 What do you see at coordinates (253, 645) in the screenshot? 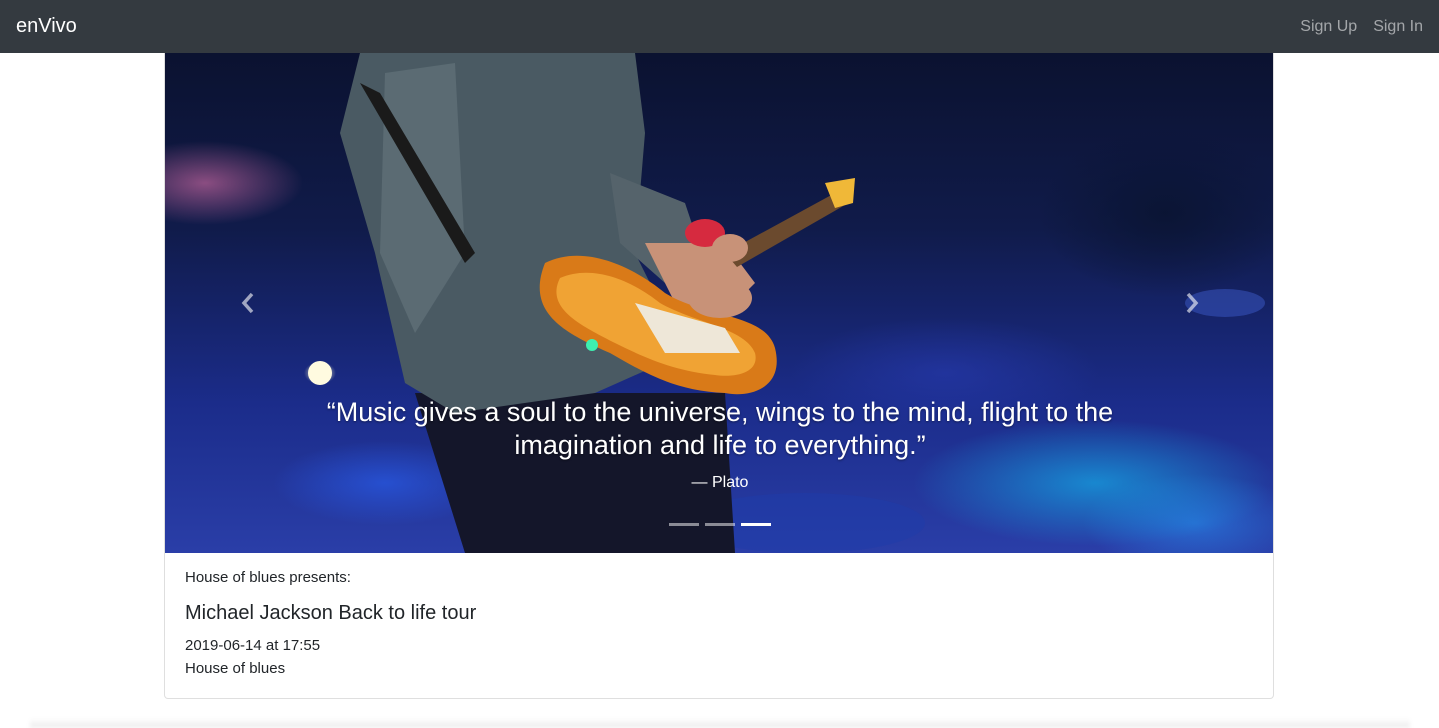
I see `event-datetime: 2019-06-14 at 17:55` at bounding box center [253, 645].